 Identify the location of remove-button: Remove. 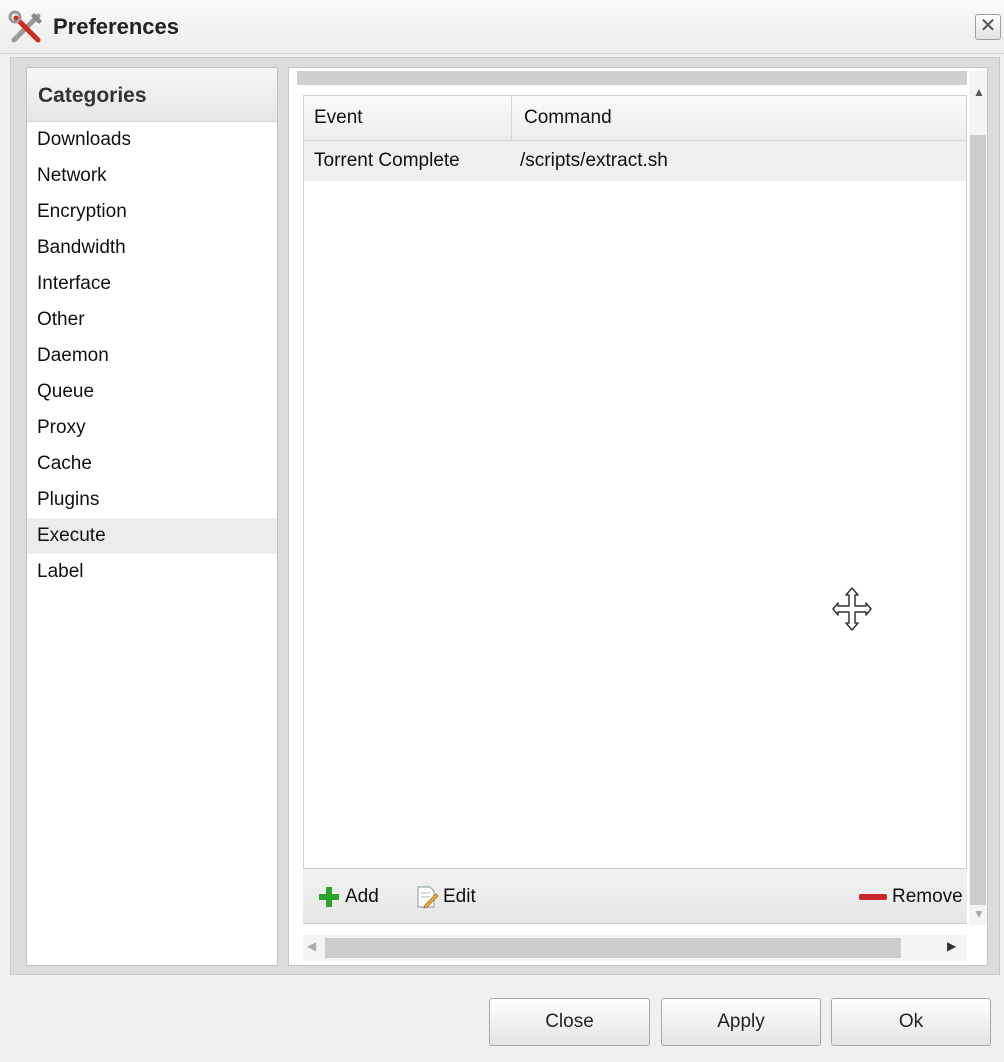
(910, 897).